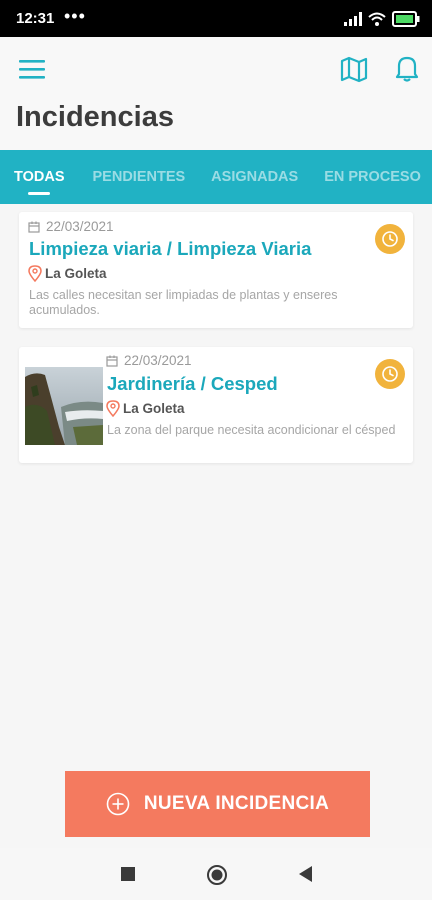  Describe the element at coordinates (407, 68) in the screenshot. I see `bell-icon` at that location.